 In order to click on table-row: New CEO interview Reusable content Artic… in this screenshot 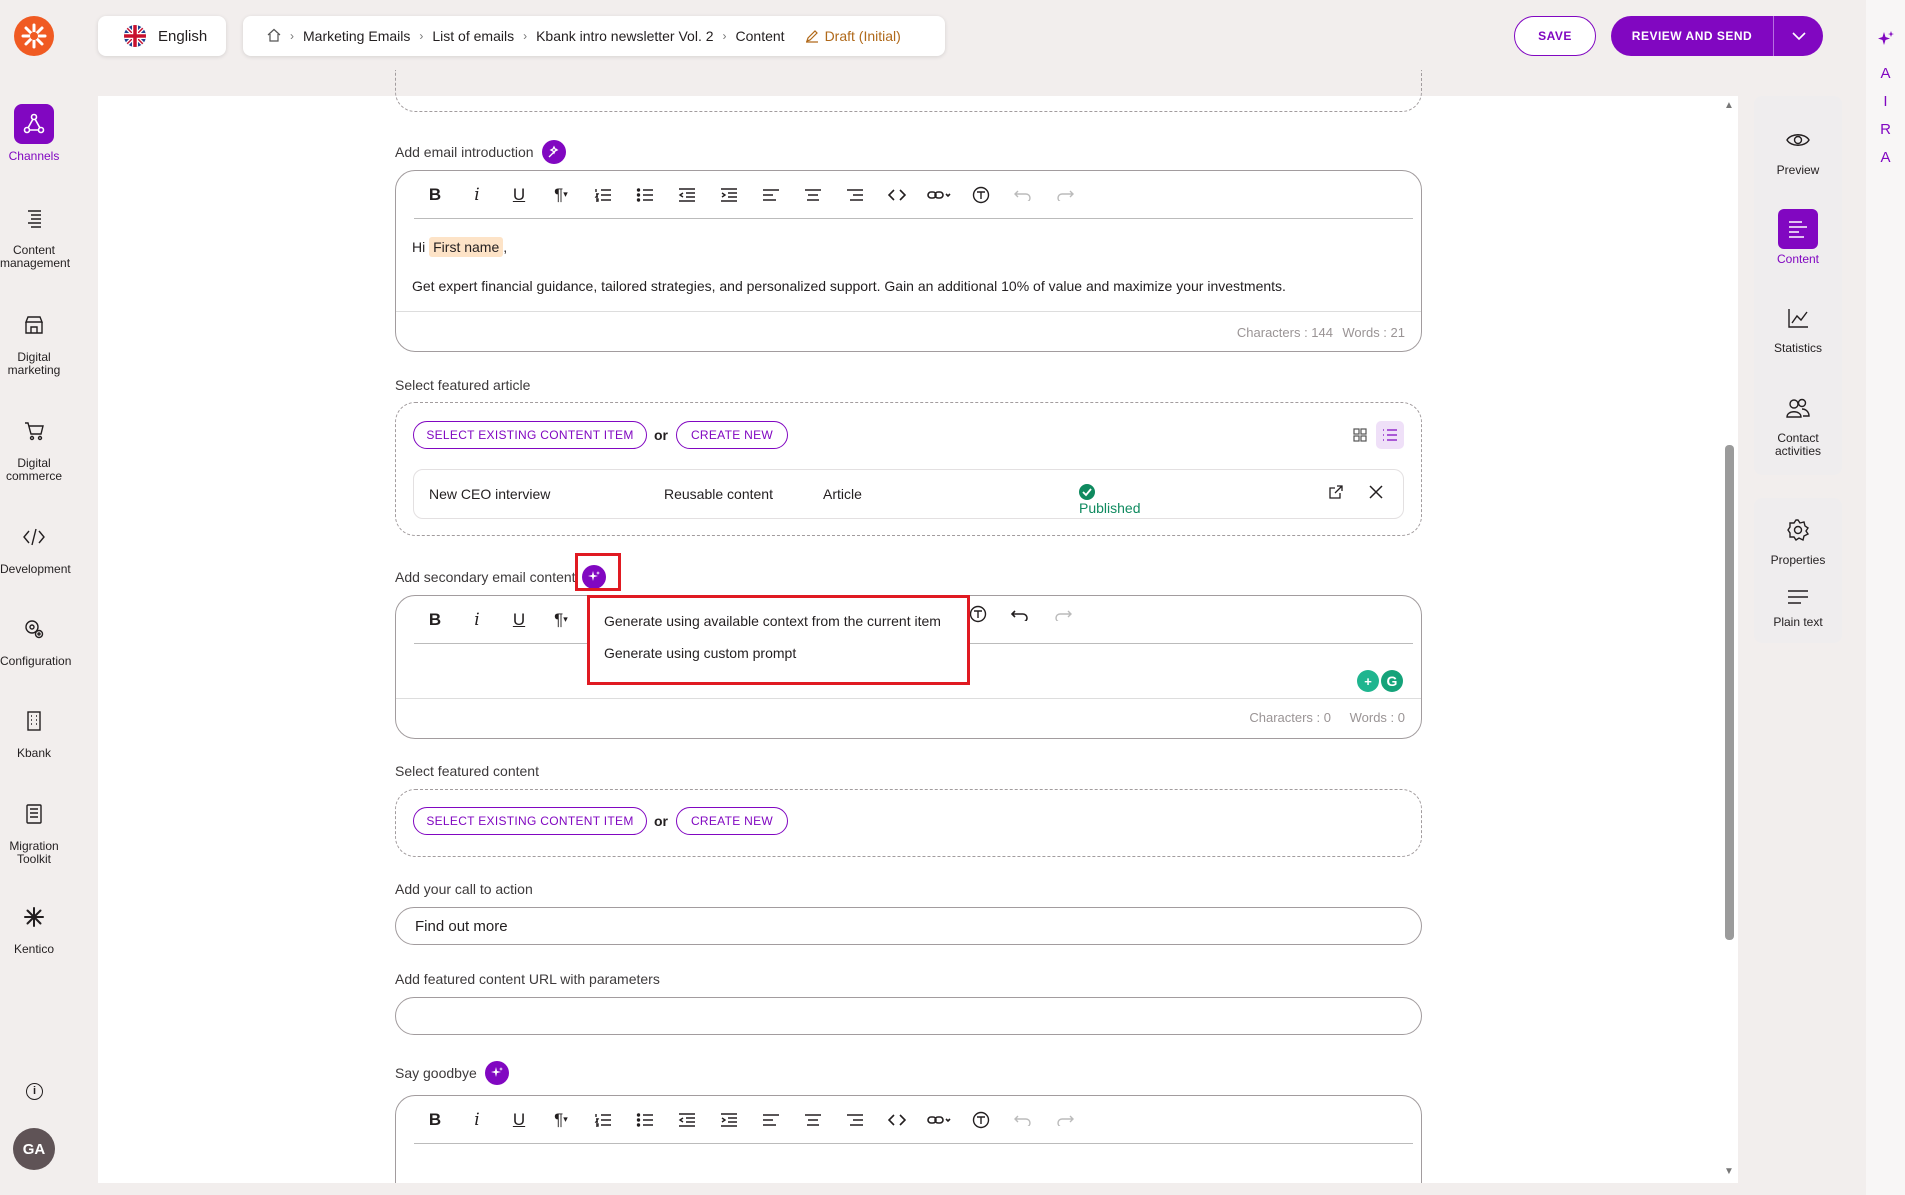, I will do `click(908, 494)`.